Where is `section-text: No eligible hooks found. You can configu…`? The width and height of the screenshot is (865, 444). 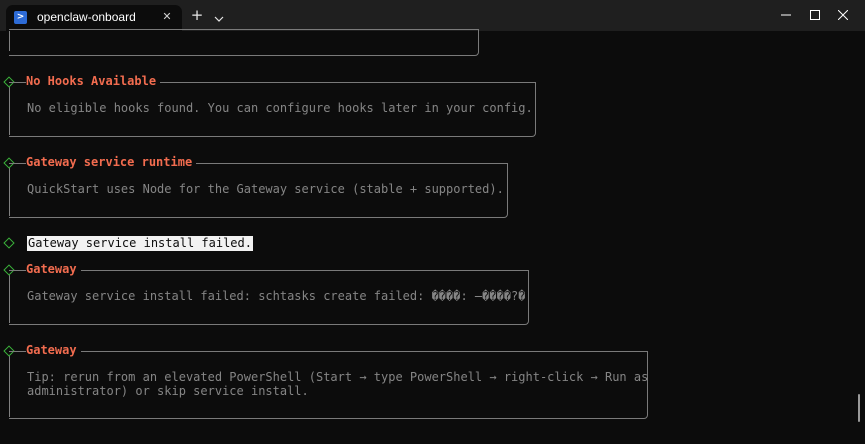 section-text: No eligible hooks found. You can configu… is located at coordinates (280, 108).